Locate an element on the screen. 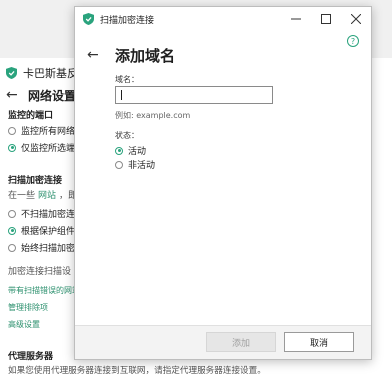 The width and height of the screenshot is (392, 377). window-controls is located at coordinates (326, 19).